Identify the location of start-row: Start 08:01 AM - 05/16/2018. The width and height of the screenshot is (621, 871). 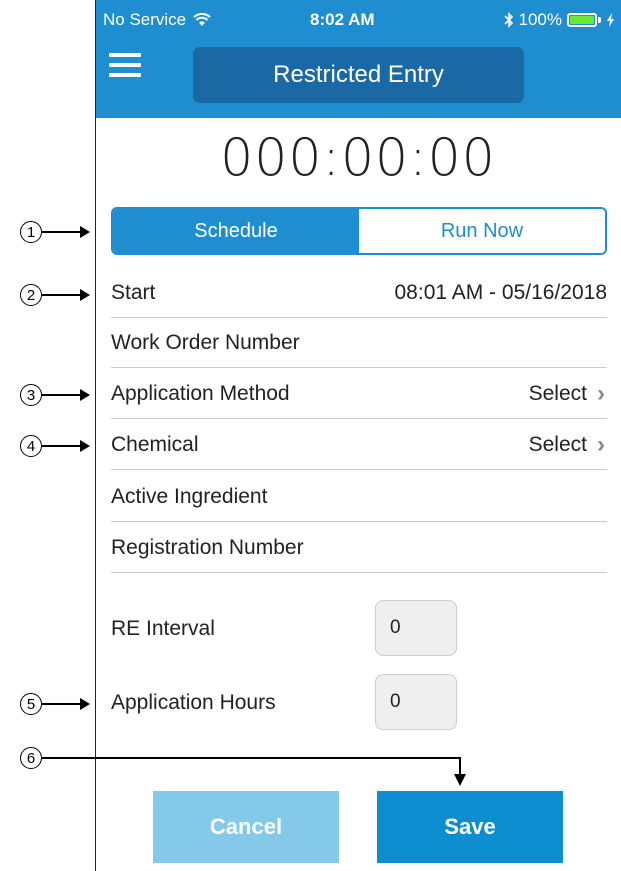
(359, 293).